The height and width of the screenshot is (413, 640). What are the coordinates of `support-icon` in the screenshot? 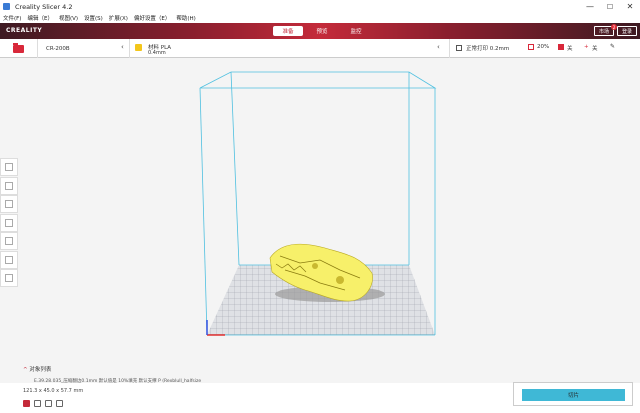 It's located at (561, 47).